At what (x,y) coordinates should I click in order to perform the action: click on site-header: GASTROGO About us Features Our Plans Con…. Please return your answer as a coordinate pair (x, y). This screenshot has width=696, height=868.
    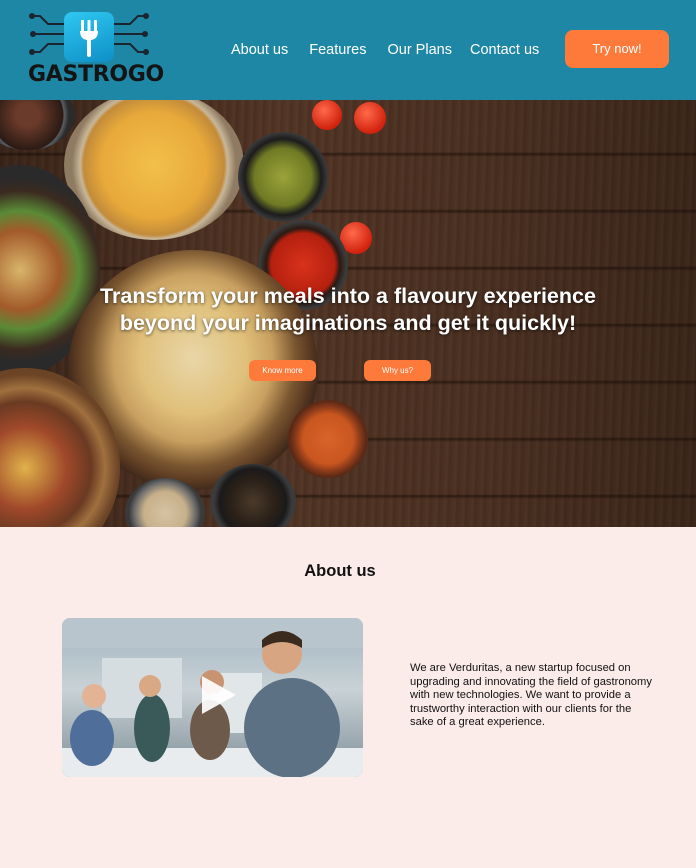
    Looking at the image, I should click on (348, 50).